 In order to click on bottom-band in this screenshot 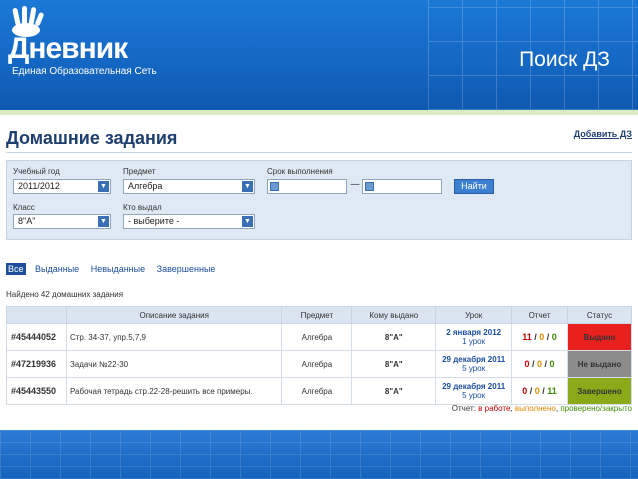, I will do `click(319, 454)`.